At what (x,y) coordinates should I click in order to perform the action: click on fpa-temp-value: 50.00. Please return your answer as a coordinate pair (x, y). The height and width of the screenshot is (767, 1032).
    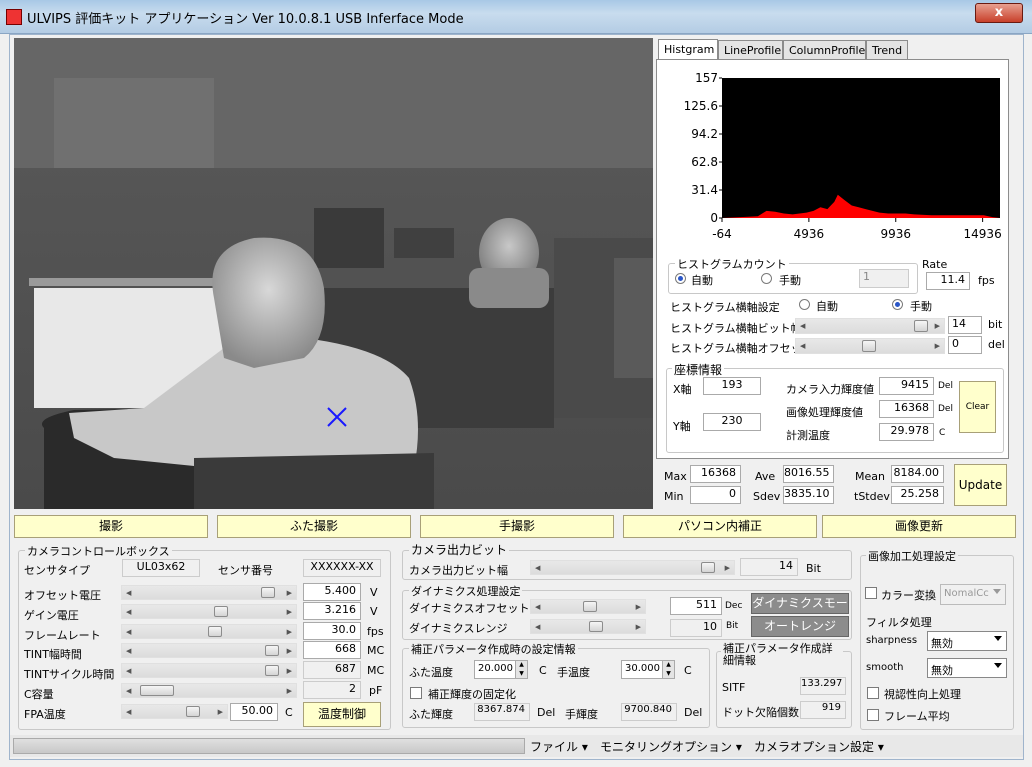
    Looking at the image, I should click on (254, 712).